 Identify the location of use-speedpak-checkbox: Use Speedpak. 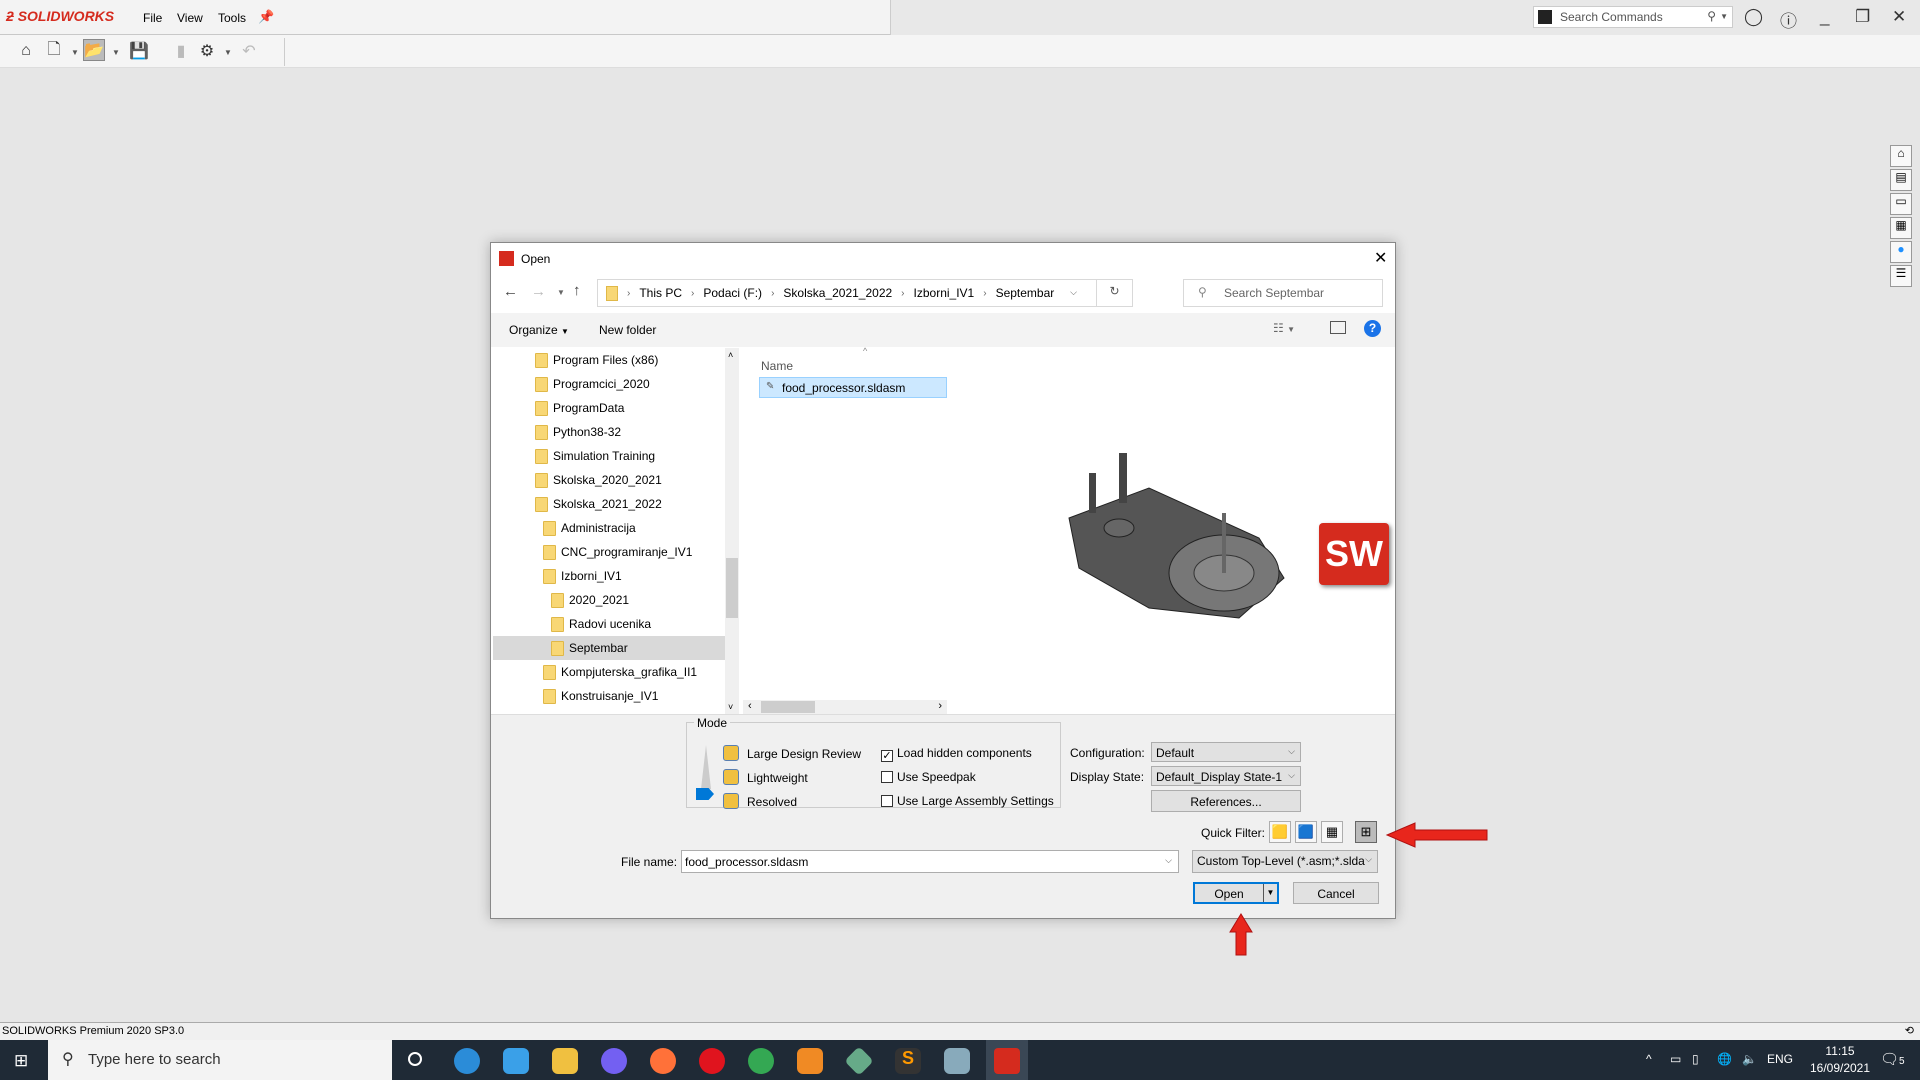
(928, 777).